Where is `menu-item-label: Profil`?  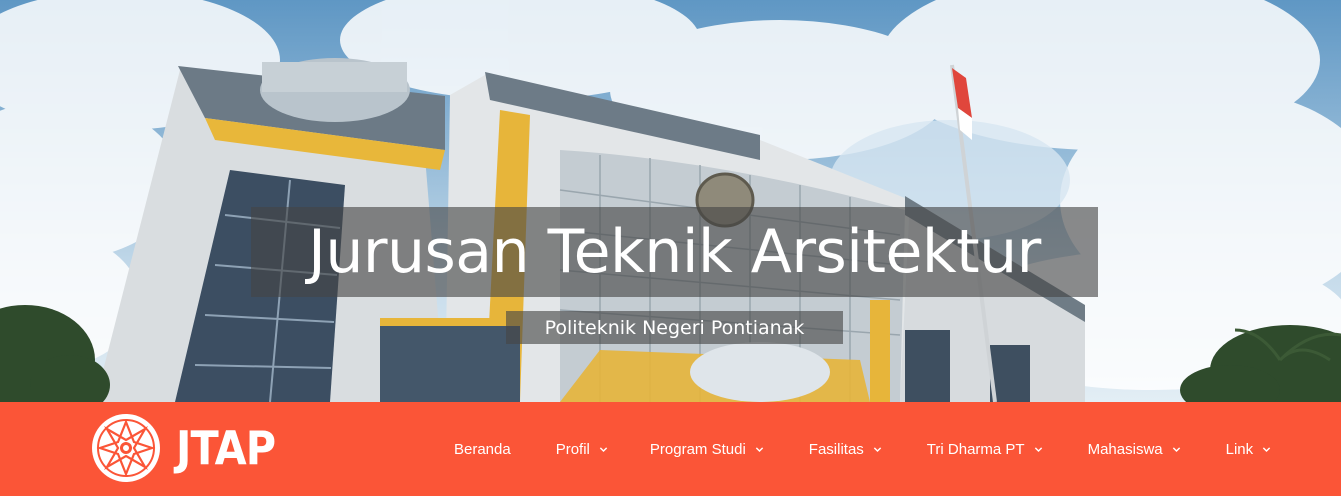 menu-item-label: Profil is located at coordinates (572, 449).